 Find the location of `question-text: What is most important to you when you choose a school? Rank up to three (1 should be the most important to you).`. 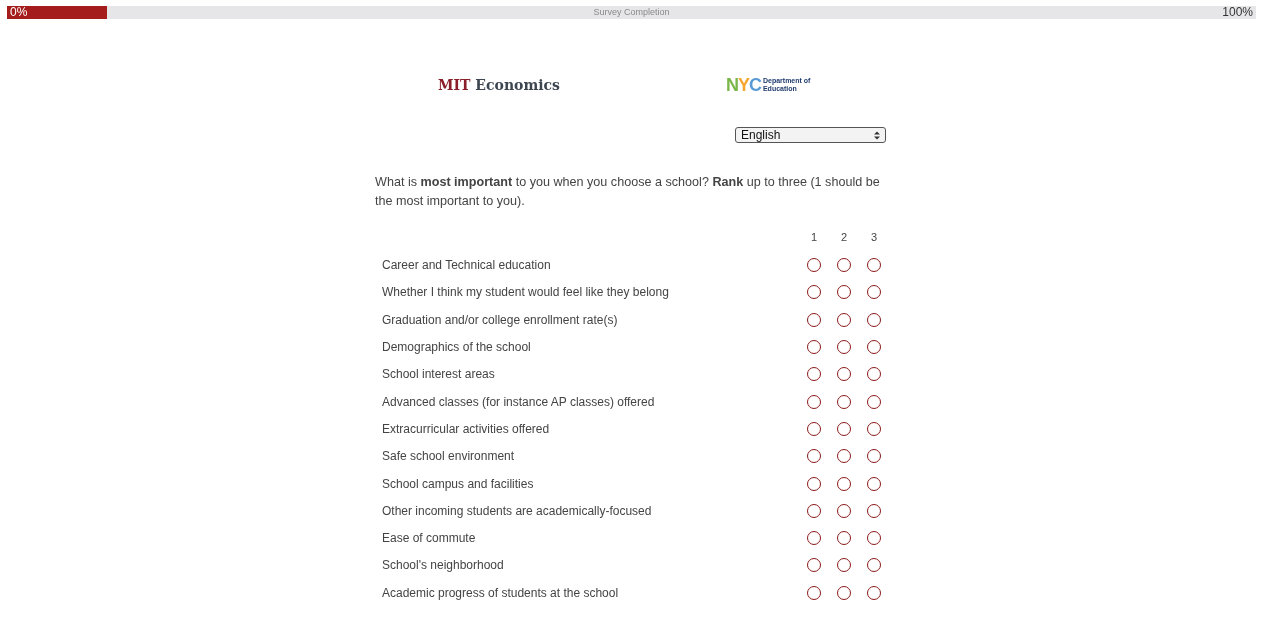

question-text: What is most important to you when you choose a school? Rank up to three (1 should be the most important to you). is located at coordinates (628, 192).